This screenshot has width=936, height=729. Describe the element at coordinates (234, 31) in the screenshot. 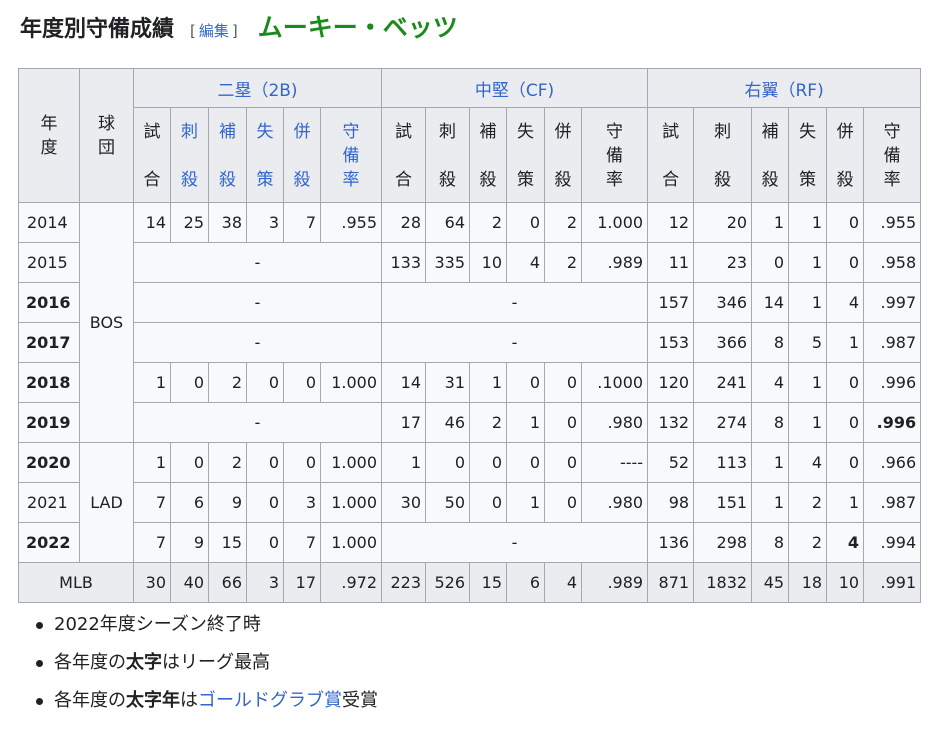

I see `edit-bracket-close: ]` at that location.